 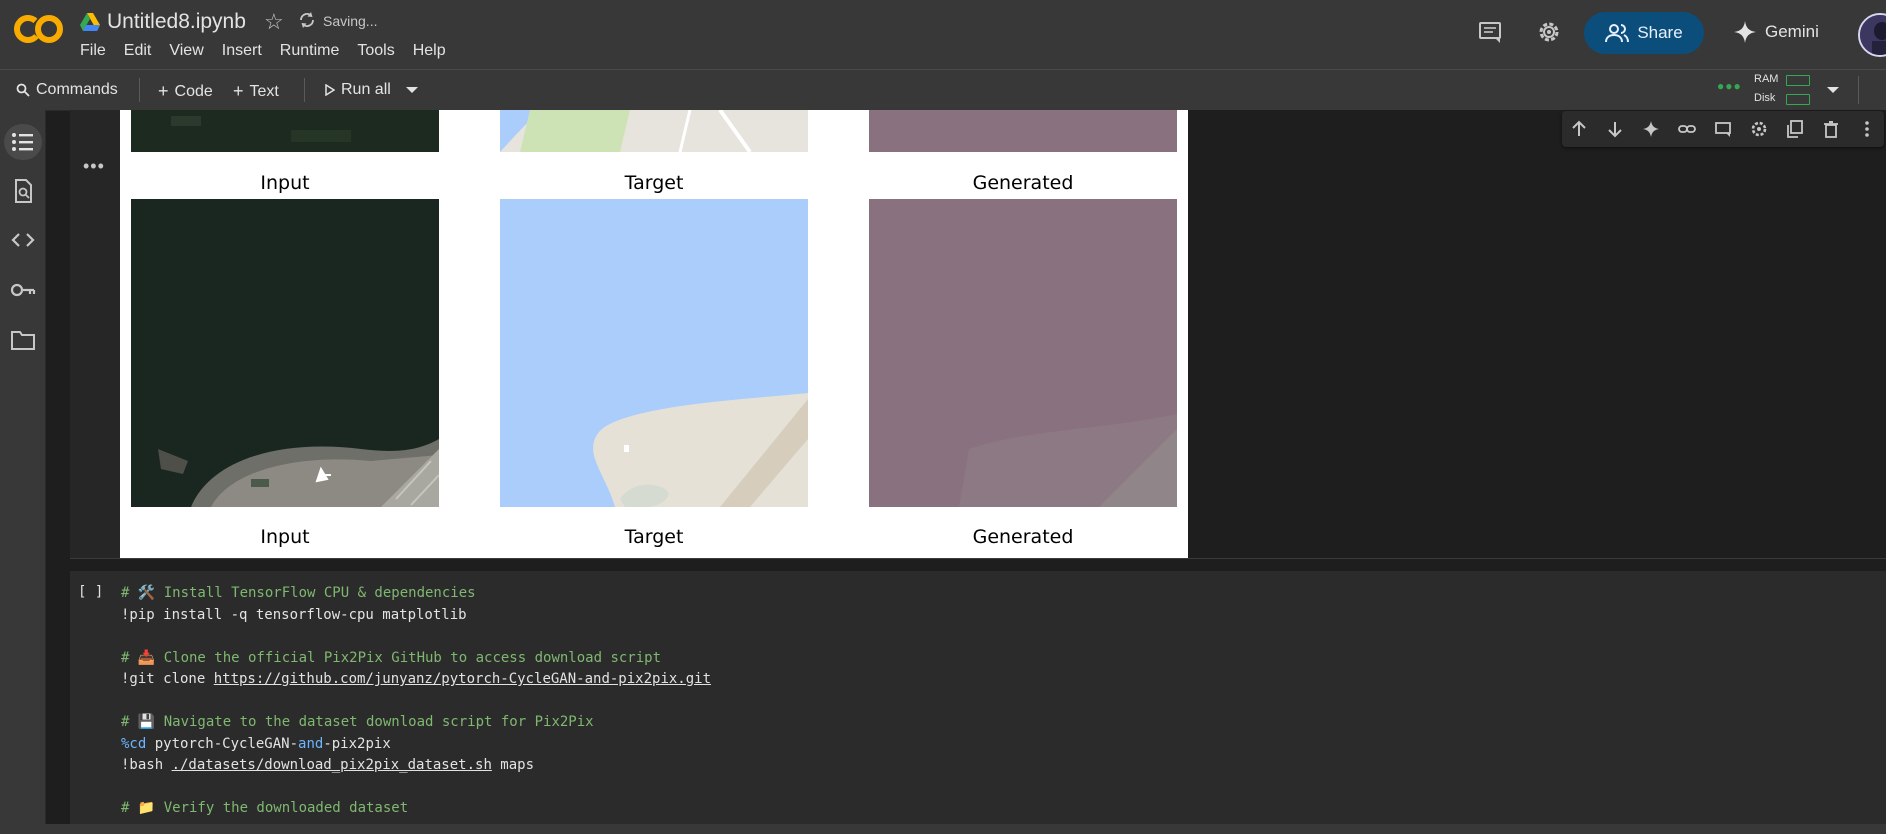 I want to click on table-of-contents-icon, so click(x=23, y=142).